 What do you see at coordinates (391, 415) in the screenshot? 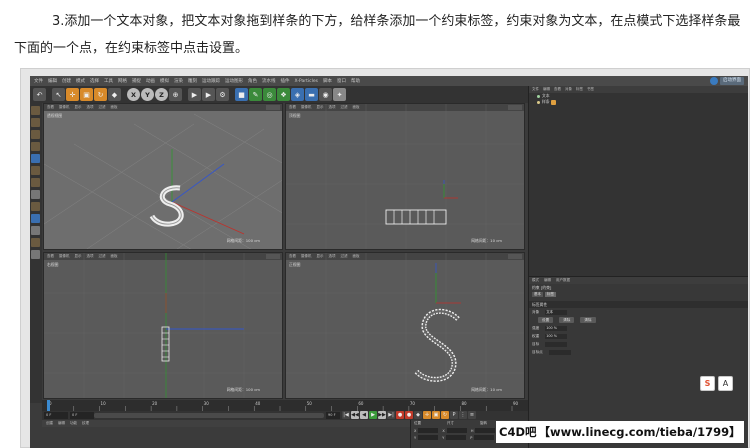
I see `go-to-end-button: ▶|` at bounding box center [391, 415].